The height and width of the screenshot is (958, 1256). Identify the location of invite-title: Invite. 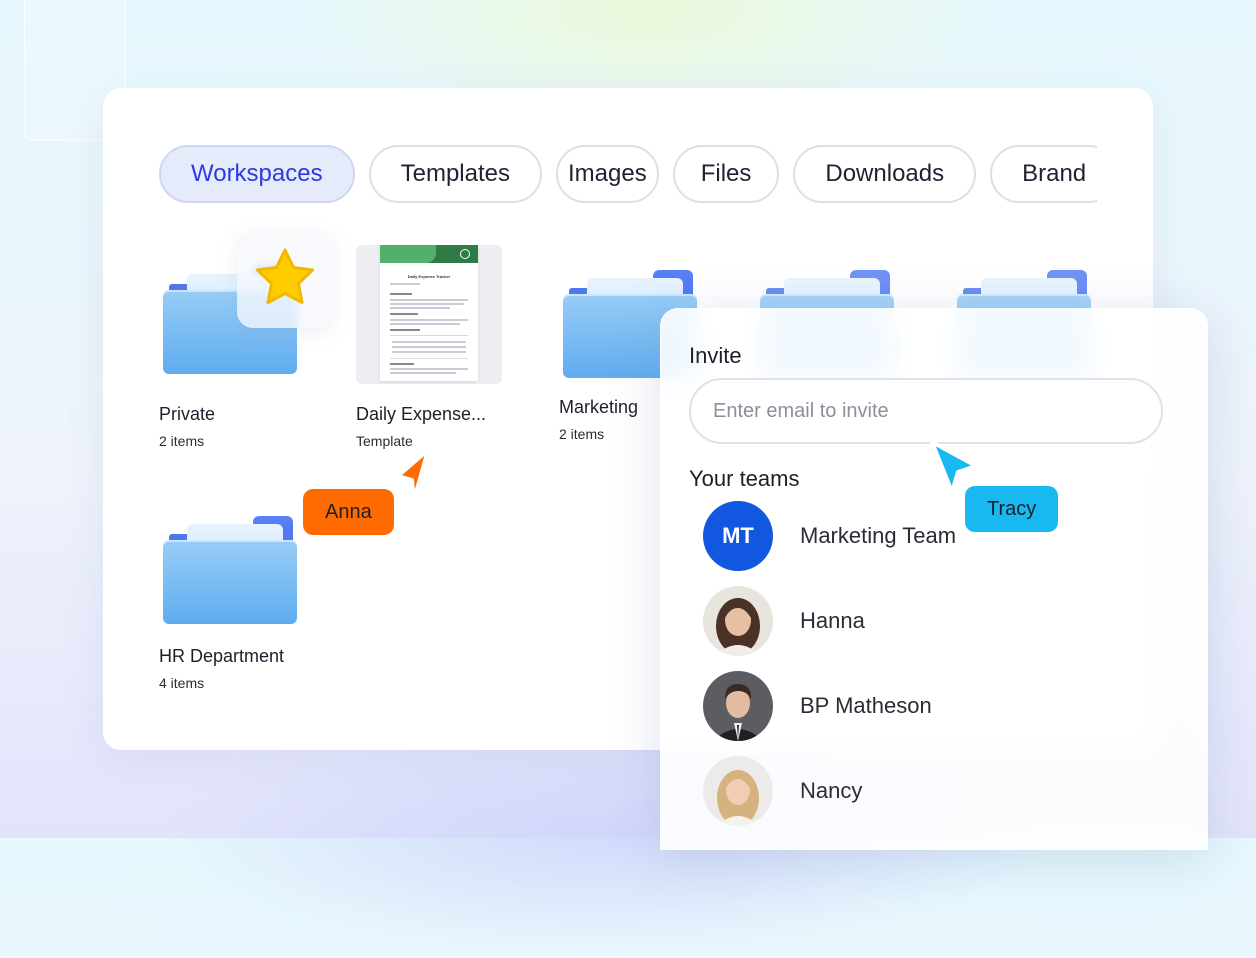
(715, 355).